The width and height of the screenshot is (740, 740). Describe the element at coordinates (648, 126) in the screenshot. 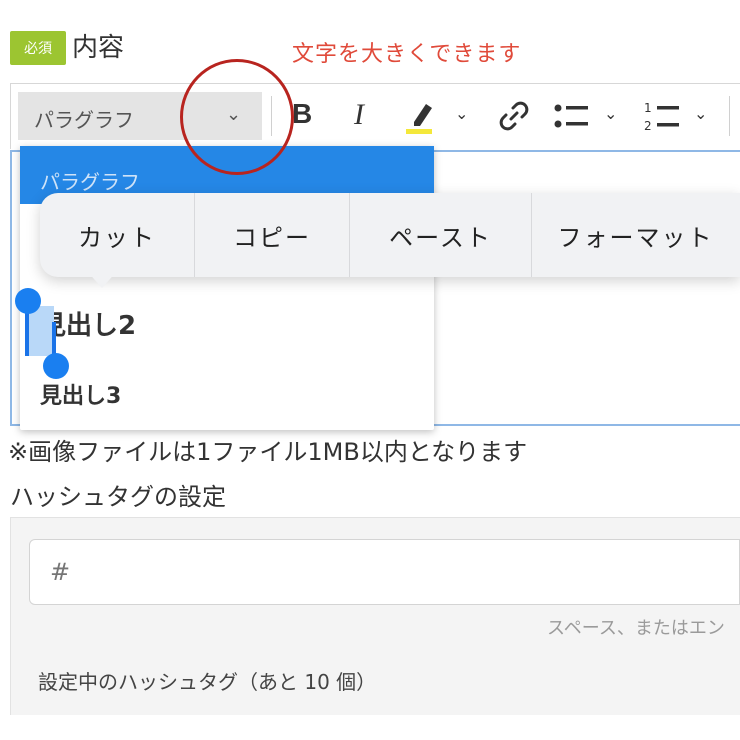

I see `svg-text: 2` at that location.